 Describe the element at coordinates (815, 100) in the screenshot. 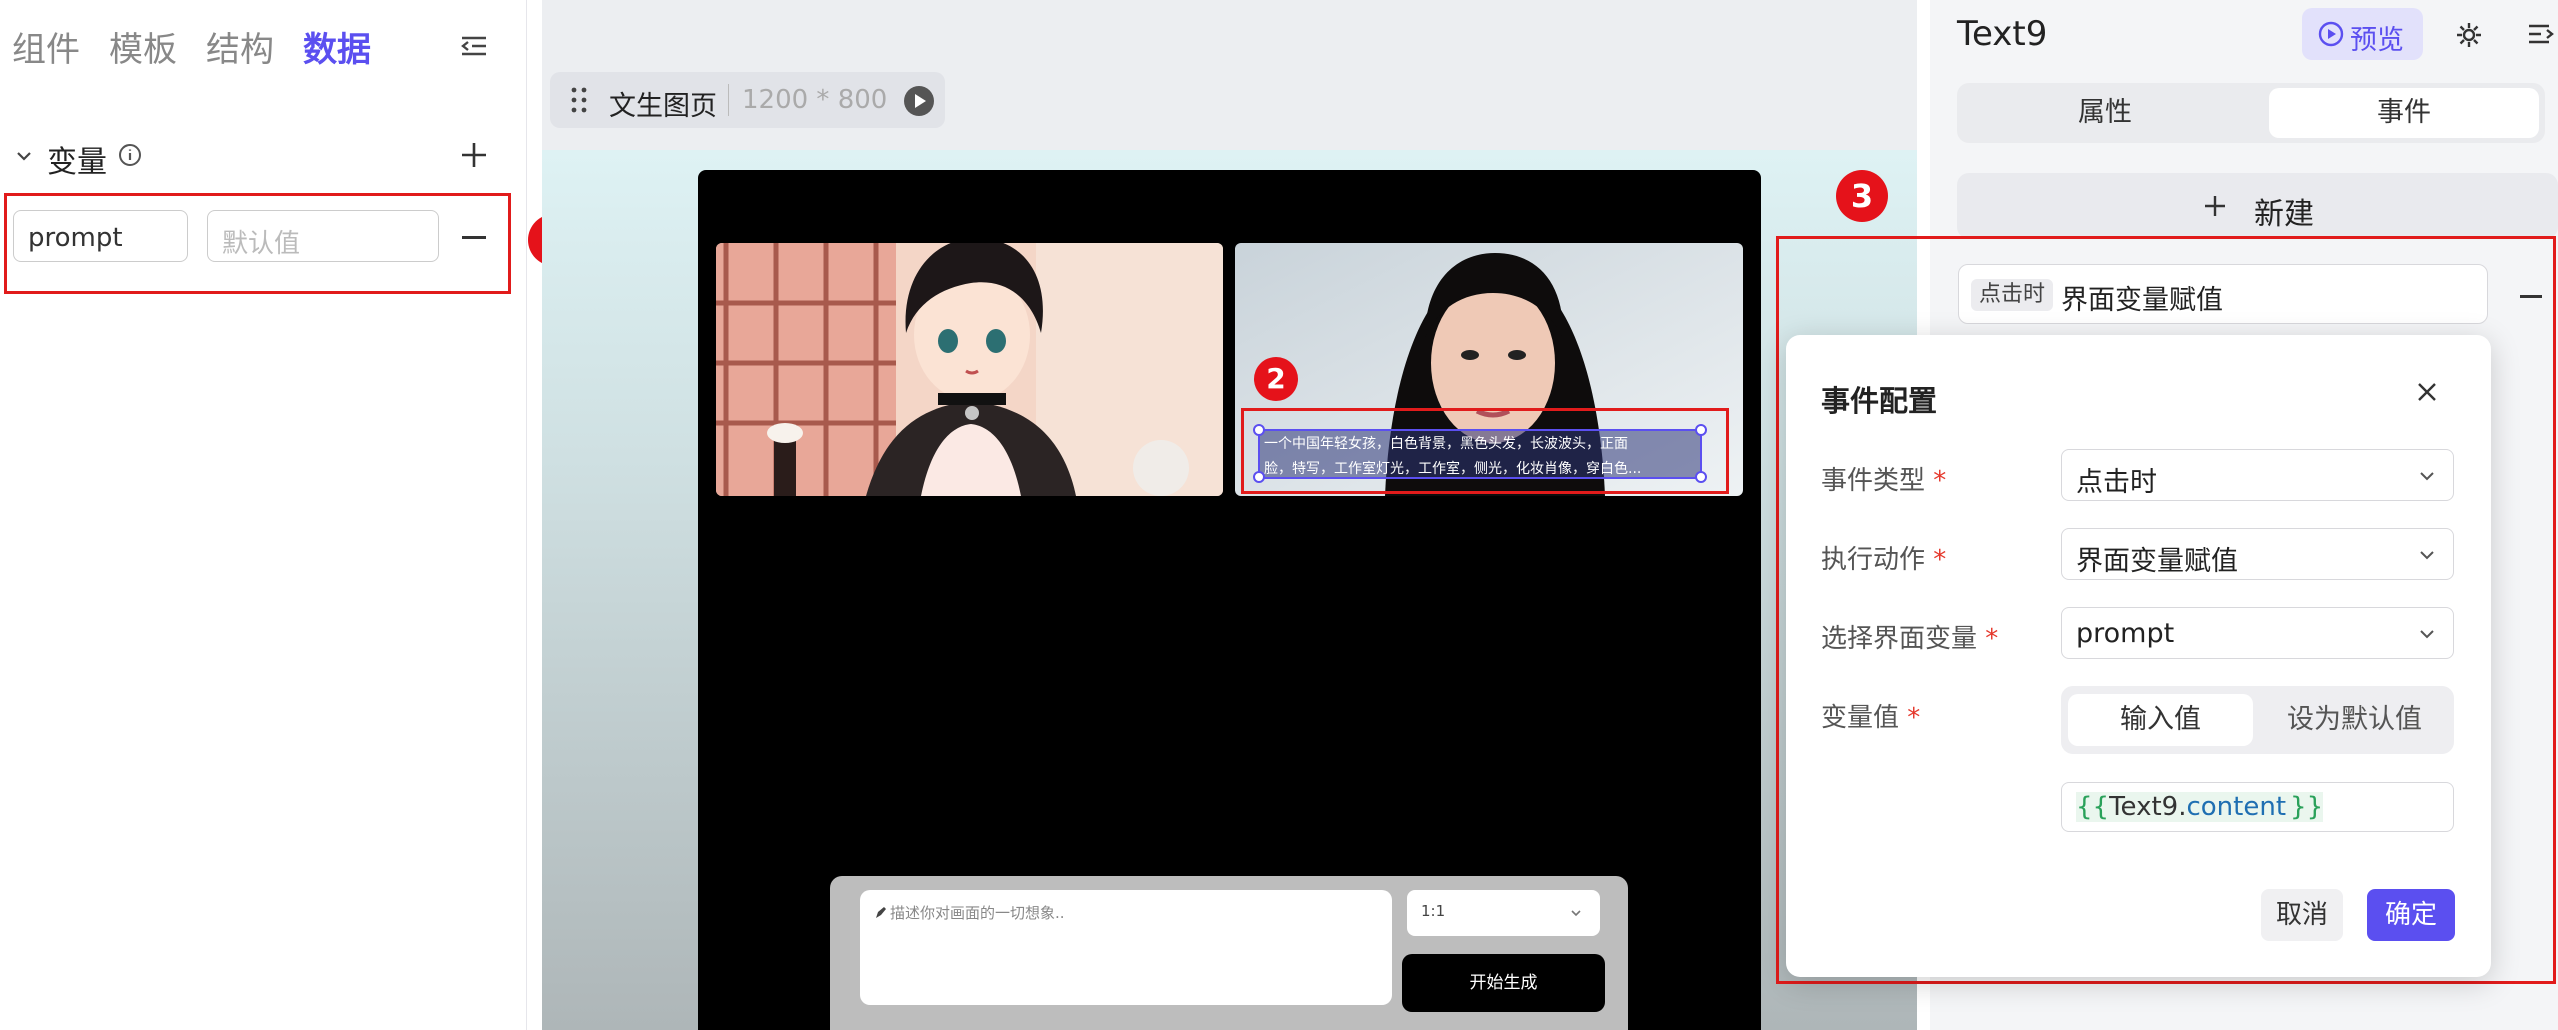

I see `page-size: 1200 * 800` at that location.